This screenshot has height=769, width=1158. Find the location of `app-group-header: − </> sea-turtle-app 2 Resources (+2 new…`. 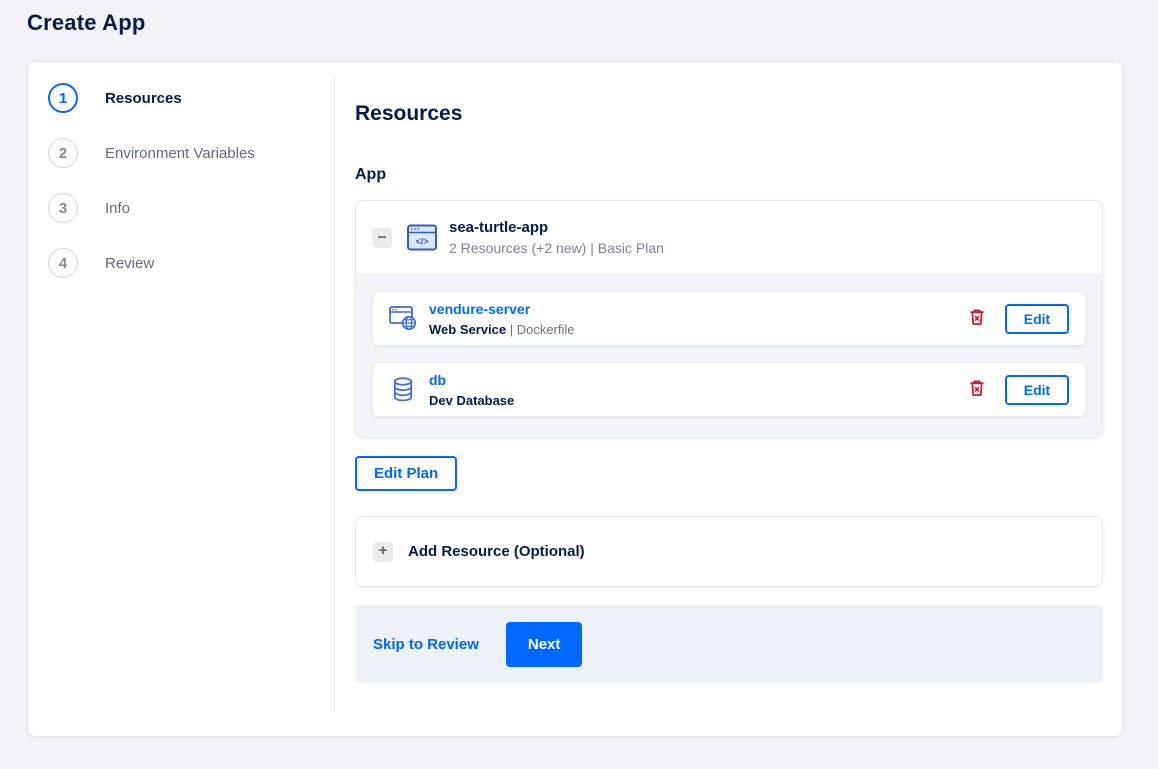

app-group-header: − </> sea-turtle-app 2 Resources (+2 new… is located at coordinates (729, 238).